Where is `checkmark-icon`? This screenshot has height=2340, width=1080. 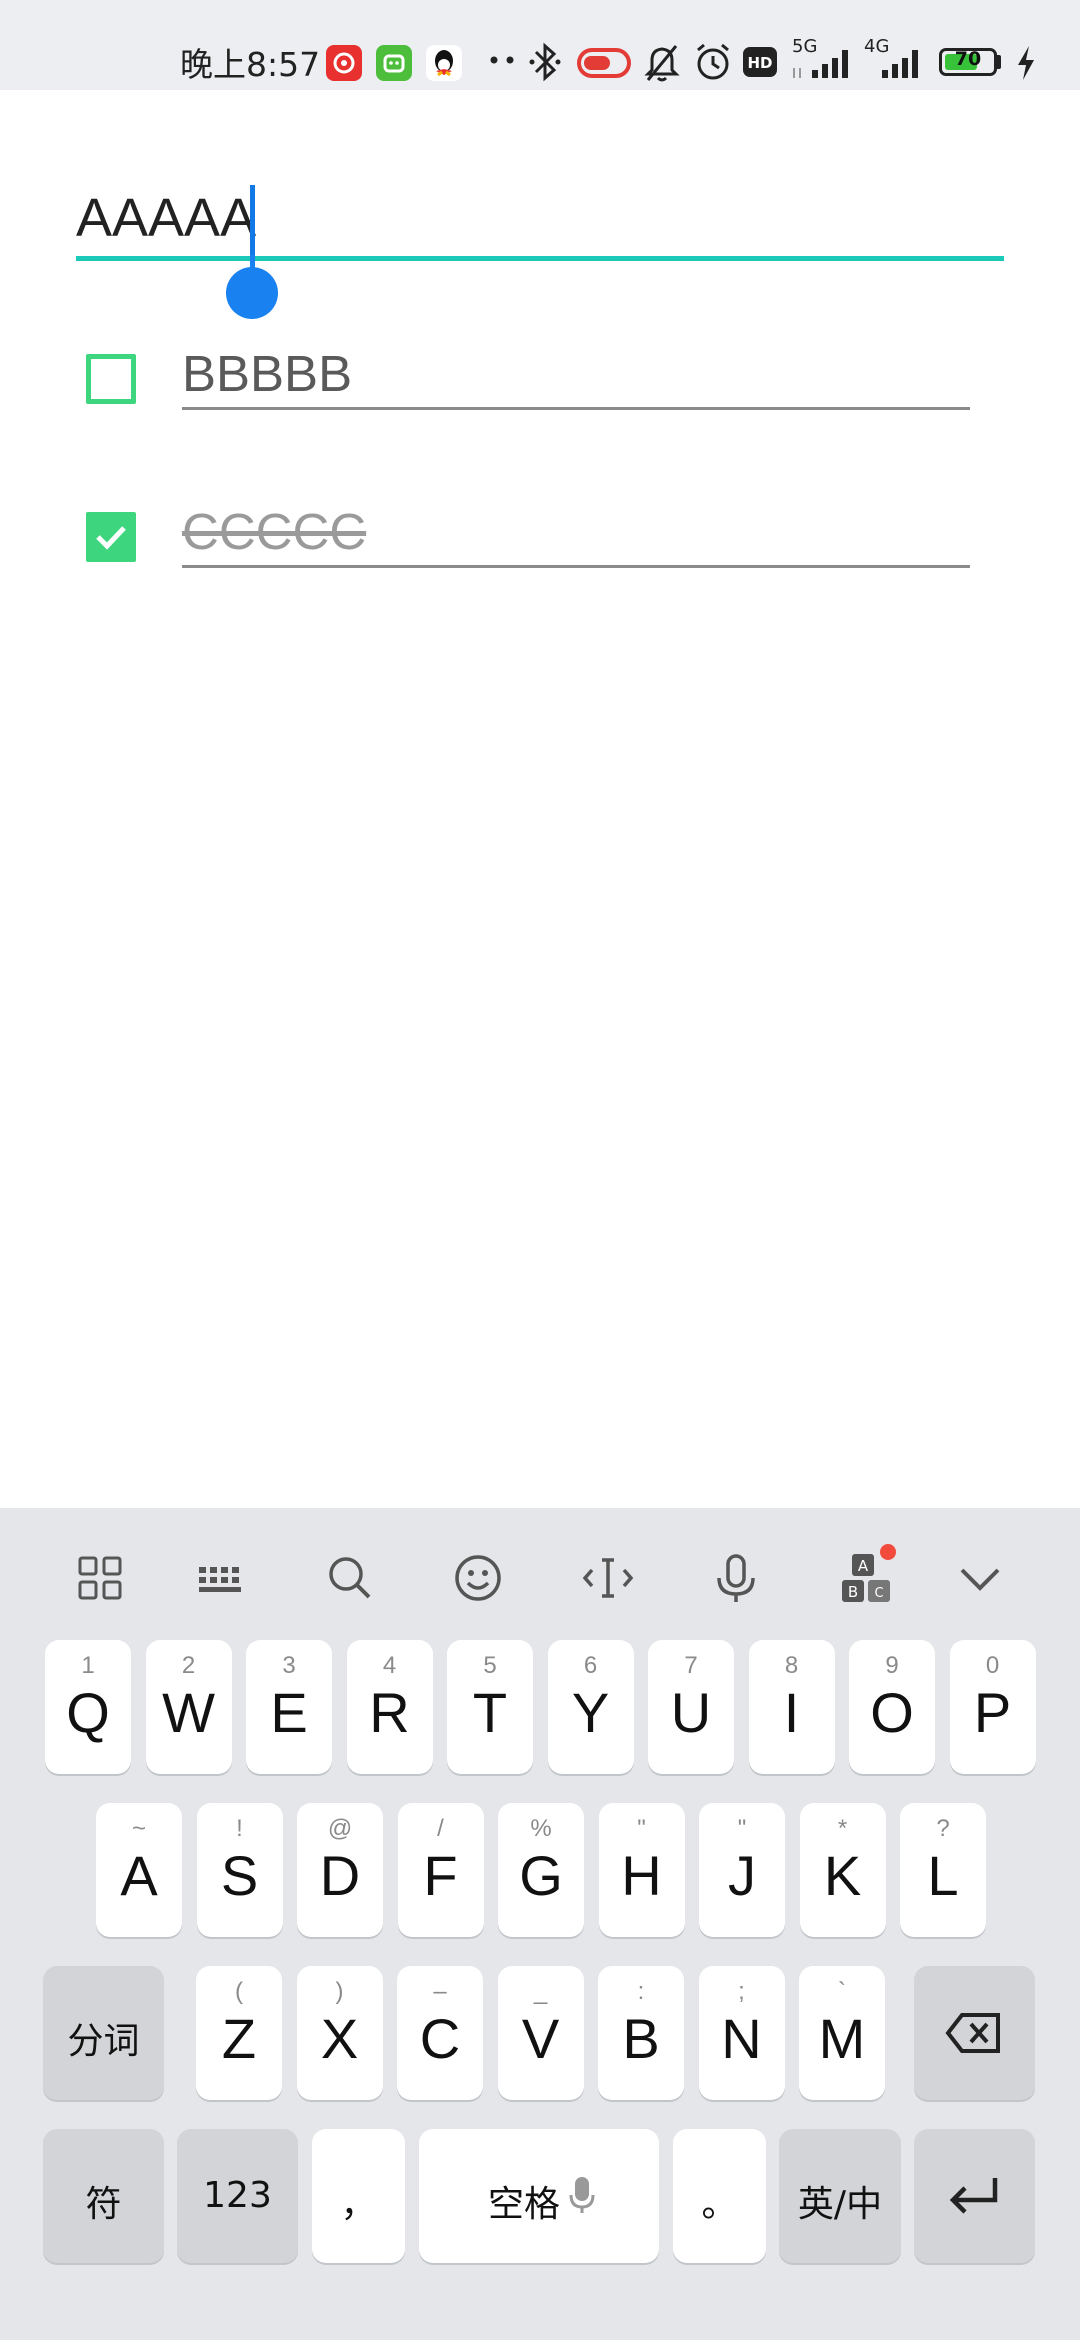
checkmark-icon is located at coordinates (111, 538).